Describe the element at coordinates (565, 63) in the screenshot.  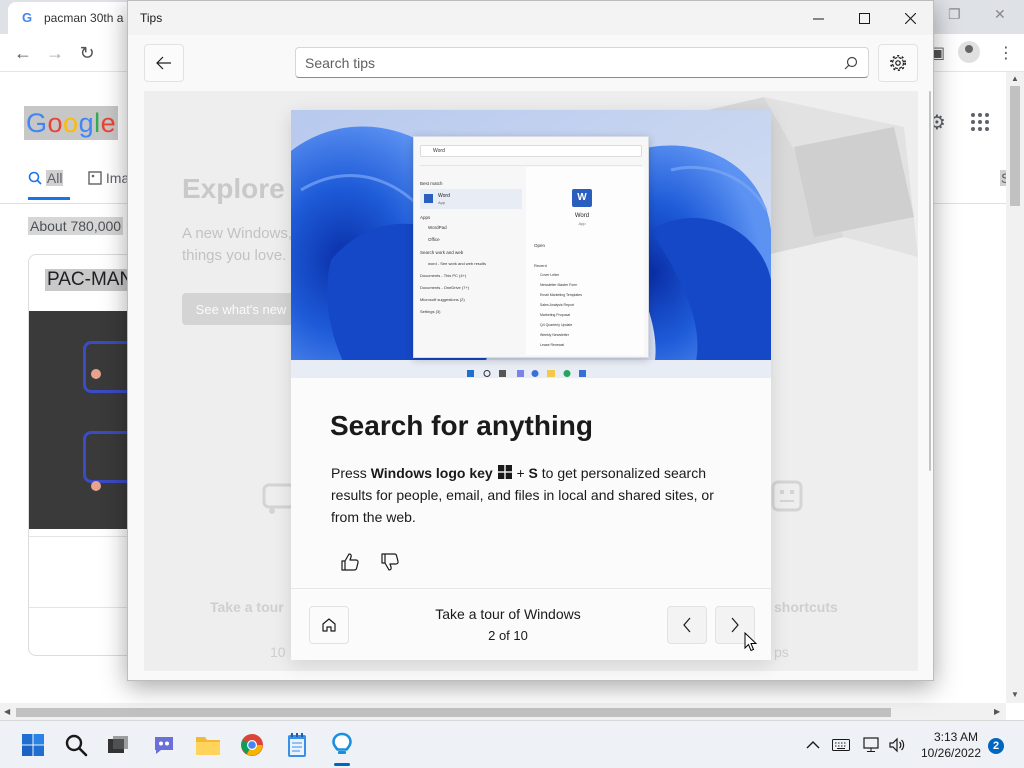
I see `search-tips-input` at that location.